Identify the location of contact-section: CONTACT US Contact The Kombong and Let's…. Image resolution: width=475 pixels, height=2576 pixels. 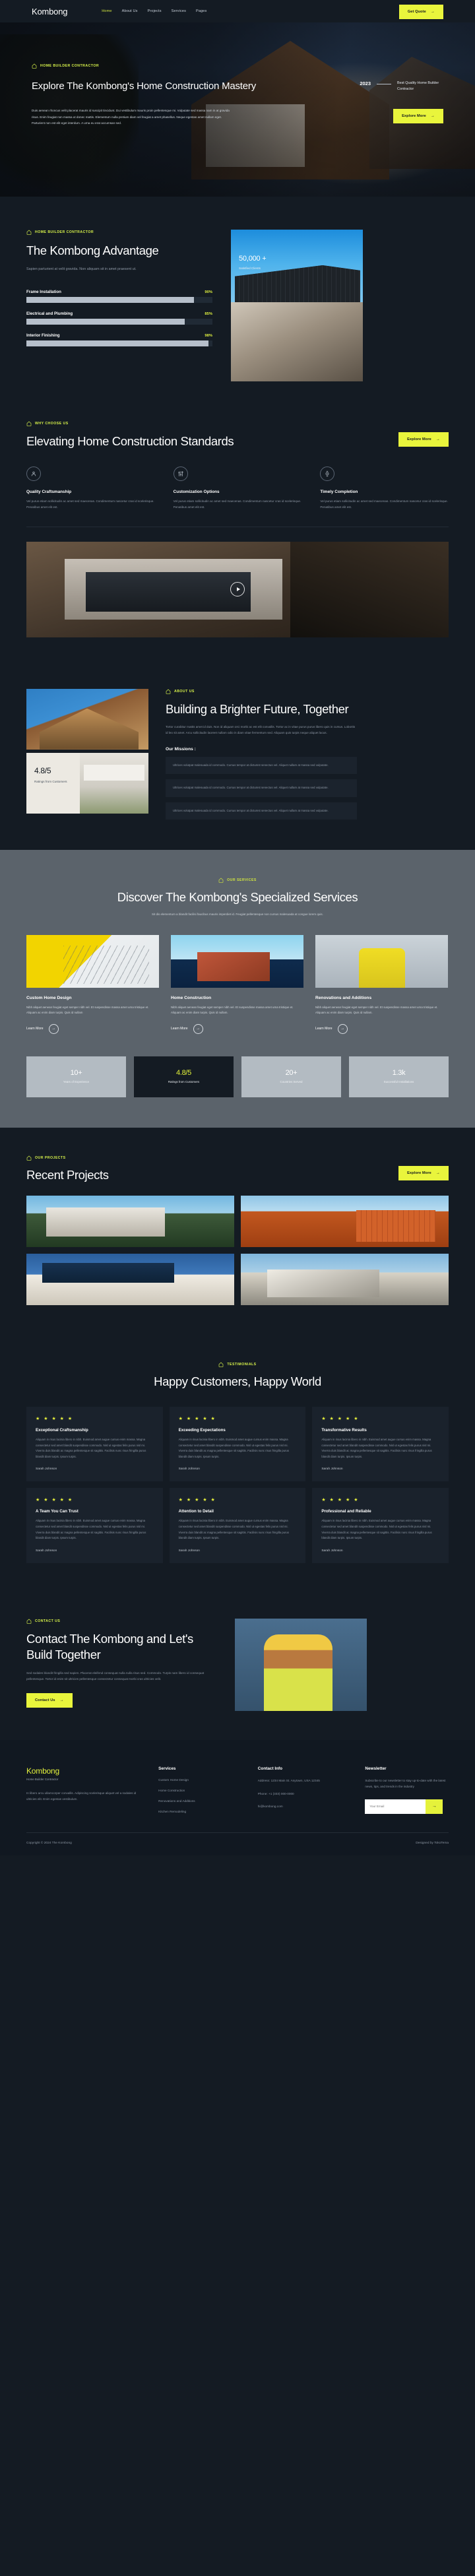
(237, 1667).